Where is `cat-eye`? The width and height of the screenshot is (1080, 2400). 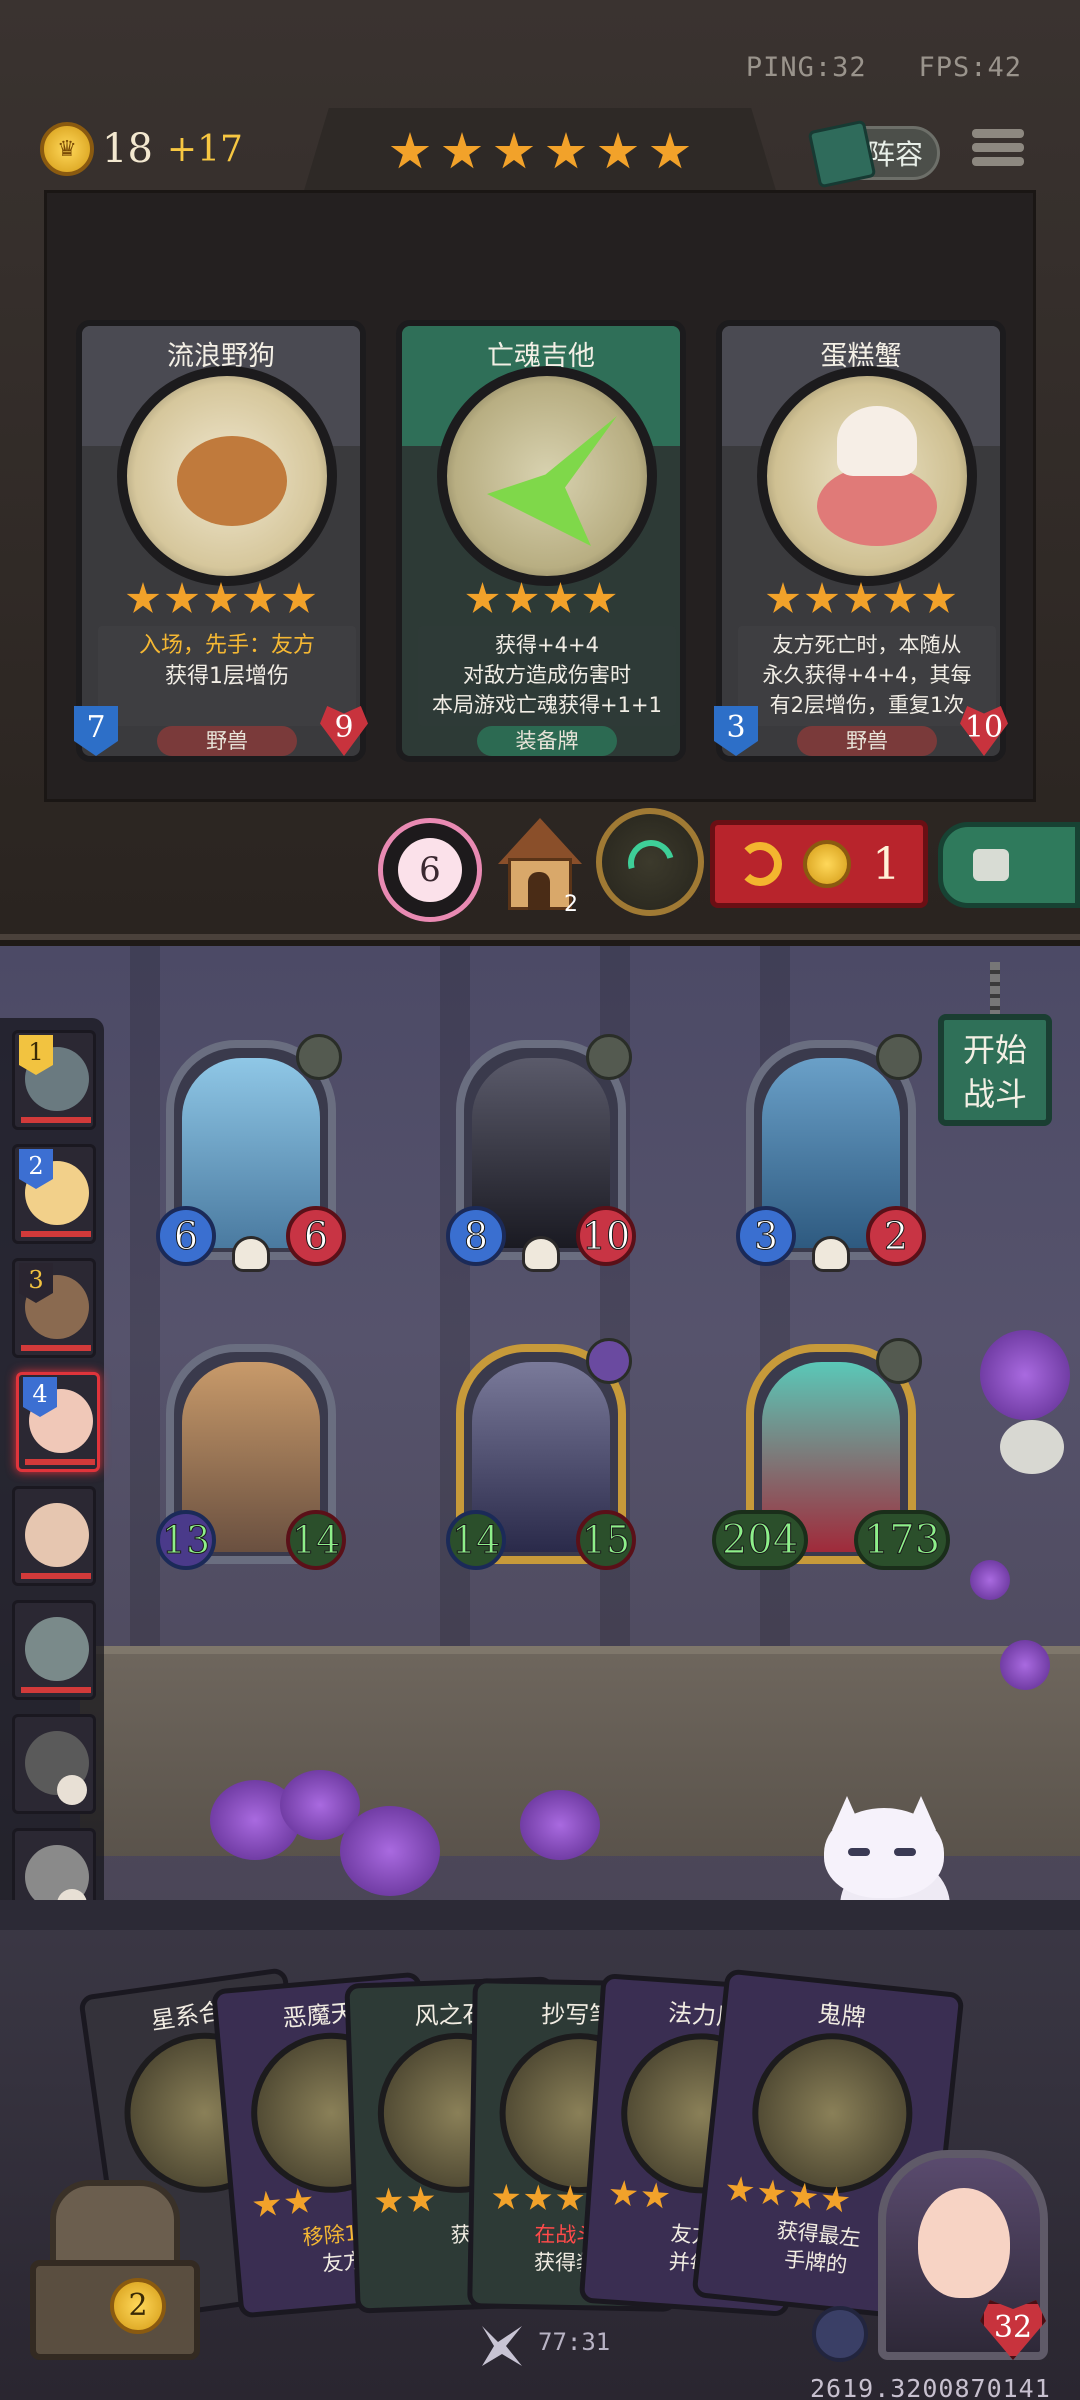 cat-eye is located at coordinates (905, 1852).